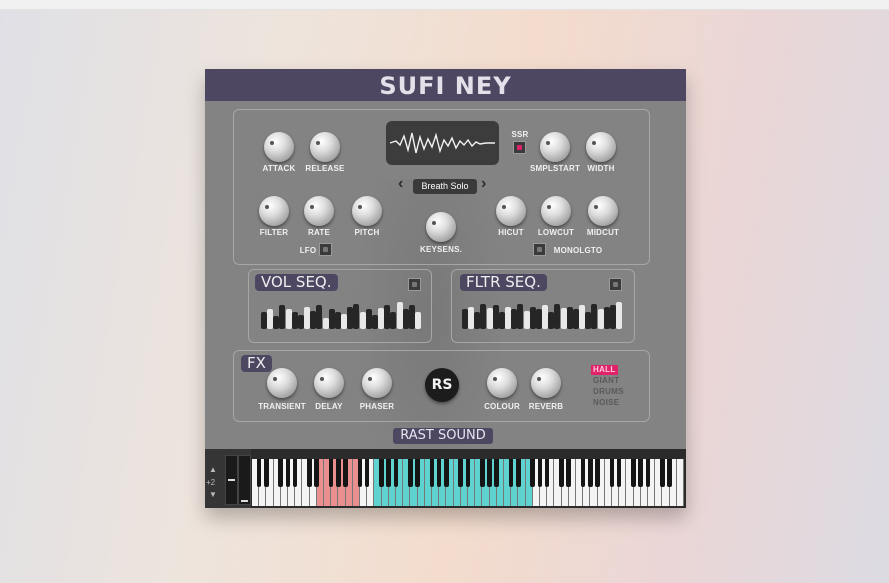 The width and height of the screenshot is (889, 583). What do you see at coordinates (615, 284) in the screenshot?
I see `fltr-seq-toggle` at bounding box center [615, 284].